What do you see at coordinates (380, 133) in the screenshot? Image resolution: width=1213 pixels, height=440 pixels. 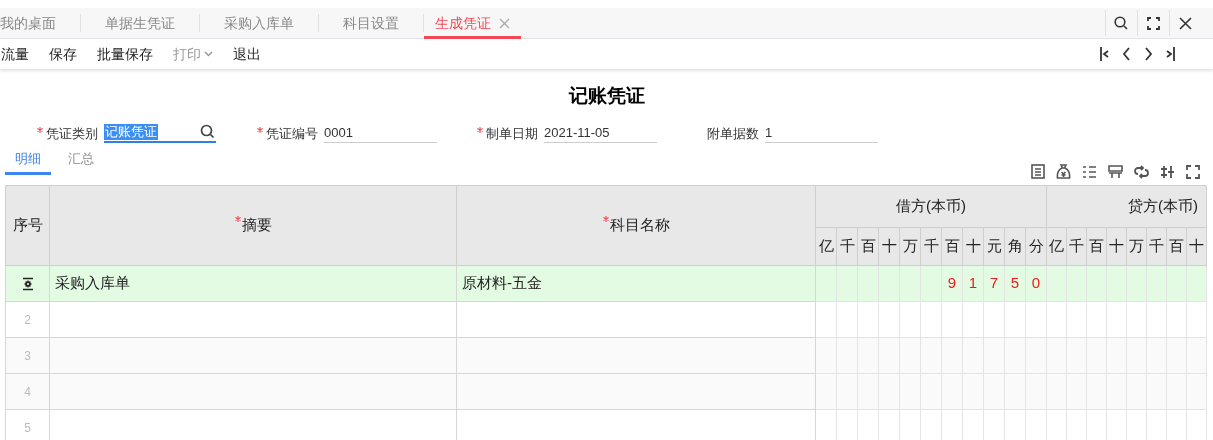 I see `input-field: 0001` at bounding box center [380, 133].